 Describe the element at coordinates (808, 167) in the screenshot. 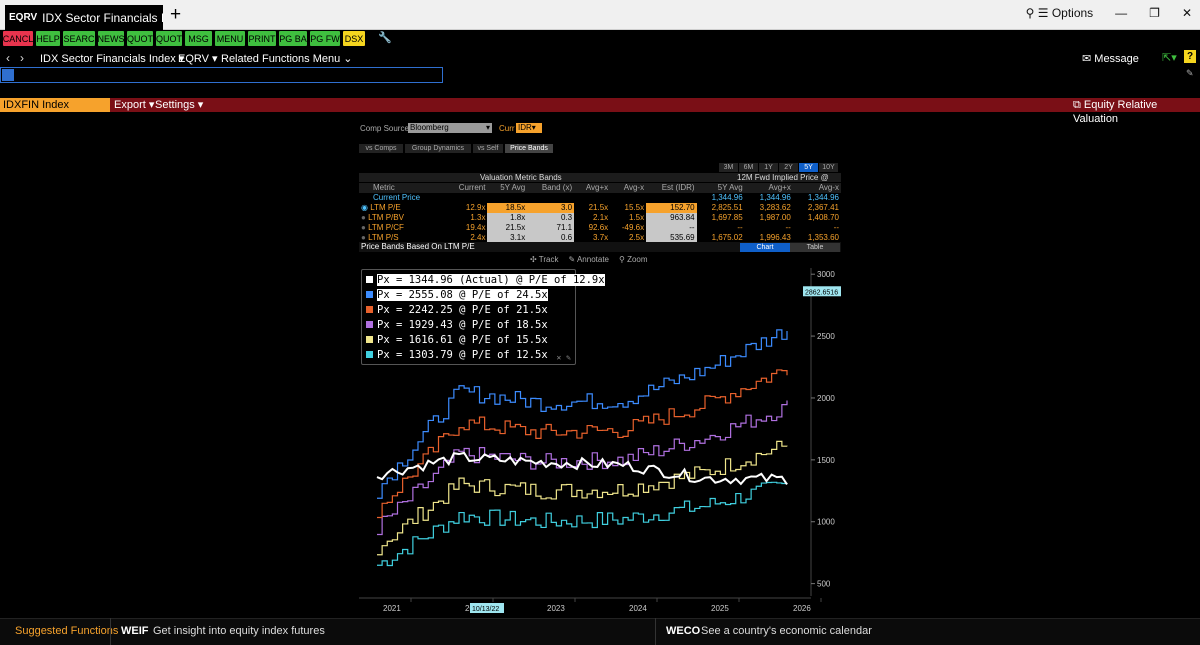

I see `period-5y: 5Y` at that location.